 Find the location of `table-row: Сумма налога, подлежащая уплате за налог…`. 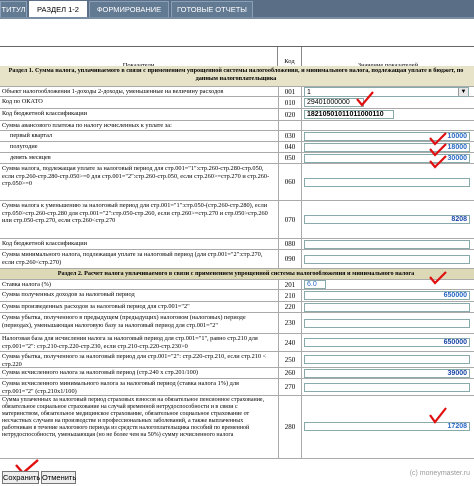

table-row: Сумма налога, подлежащая уплате за налог… is located at coordinates (237, 182).